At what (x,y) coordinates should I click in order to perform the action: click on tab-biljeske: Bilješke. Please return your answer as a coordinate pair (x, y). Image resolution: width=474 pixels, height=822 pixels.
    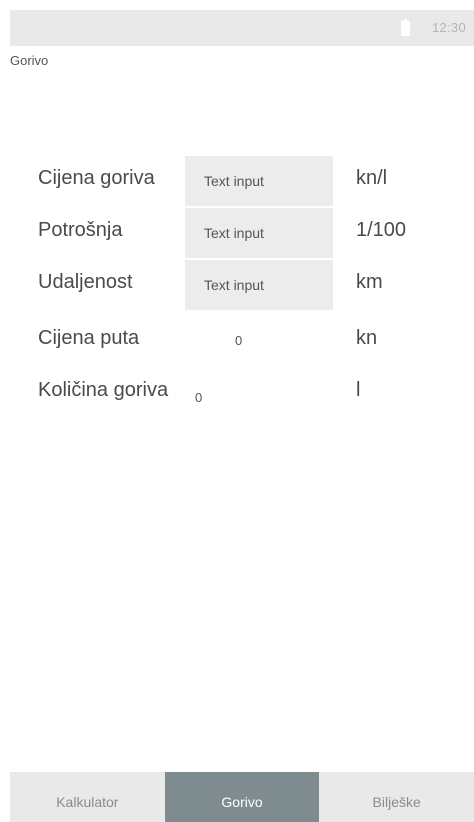
    Looking at the image, I should click on (396, 797).